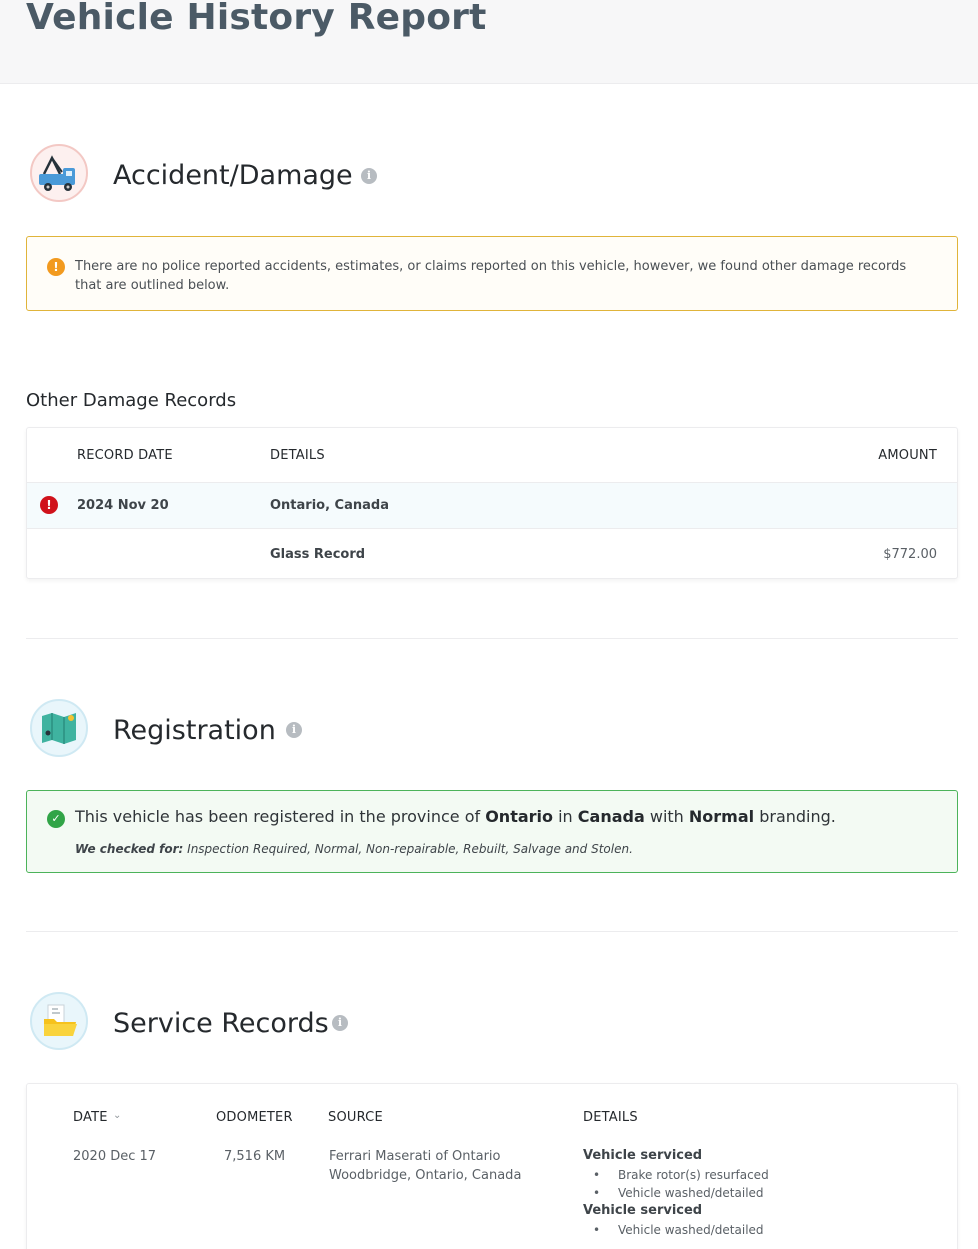 The height and width of the screenshot is (1249, 978). Describe the element at coordinates (489, 42) in the screenshot. I see `report-header: Vehicle History Report` at that location.